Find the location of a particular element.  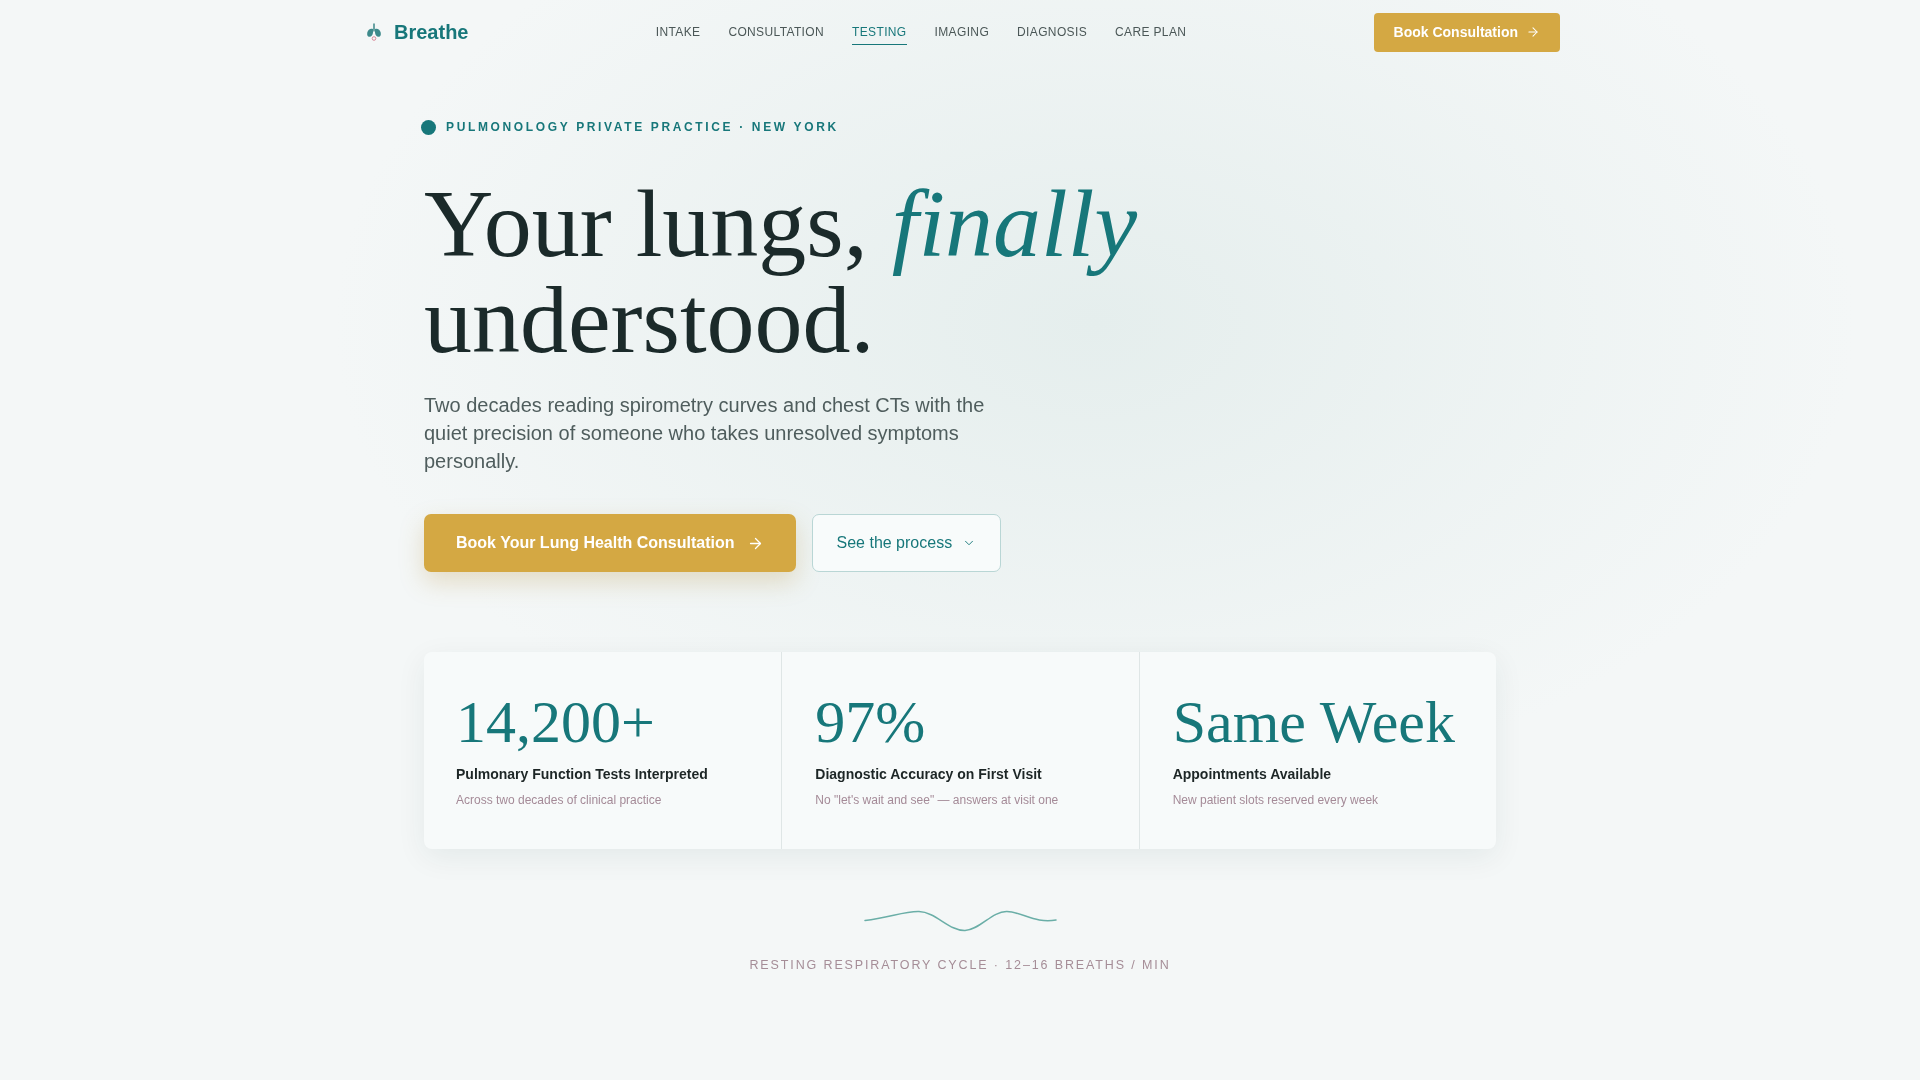

stat-note: Across two decades of clinical practice is located at coordinates (559, 800).